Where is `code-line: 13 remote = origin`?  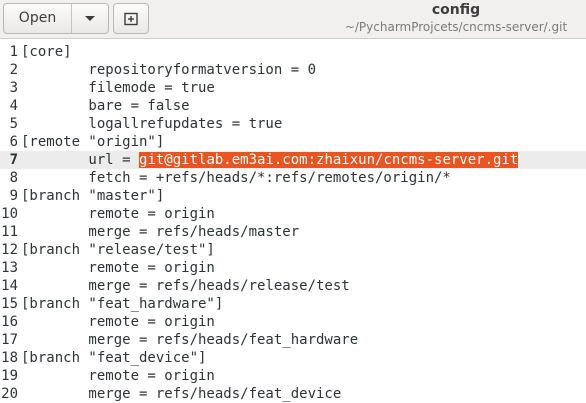 code-line: 13 remote = origin is located at coordinates (293, 268).